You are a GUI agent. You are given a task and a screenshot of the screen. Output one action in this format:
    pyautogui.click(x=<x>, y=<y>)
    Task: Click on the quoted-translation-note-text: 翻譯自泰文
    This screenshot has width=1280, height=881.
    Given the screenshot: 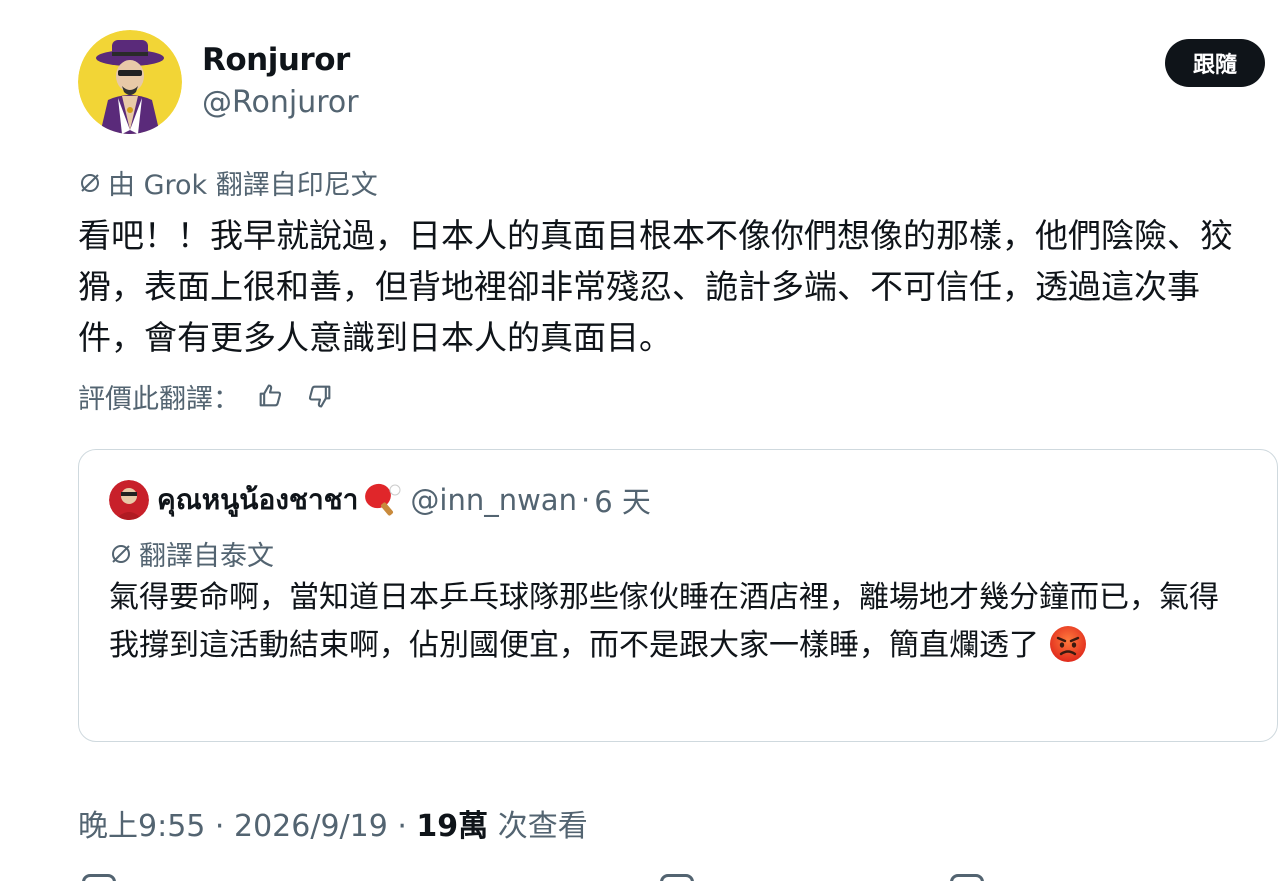 What is the action you would take?
    pyautogui.click(x=206, y=556)
    